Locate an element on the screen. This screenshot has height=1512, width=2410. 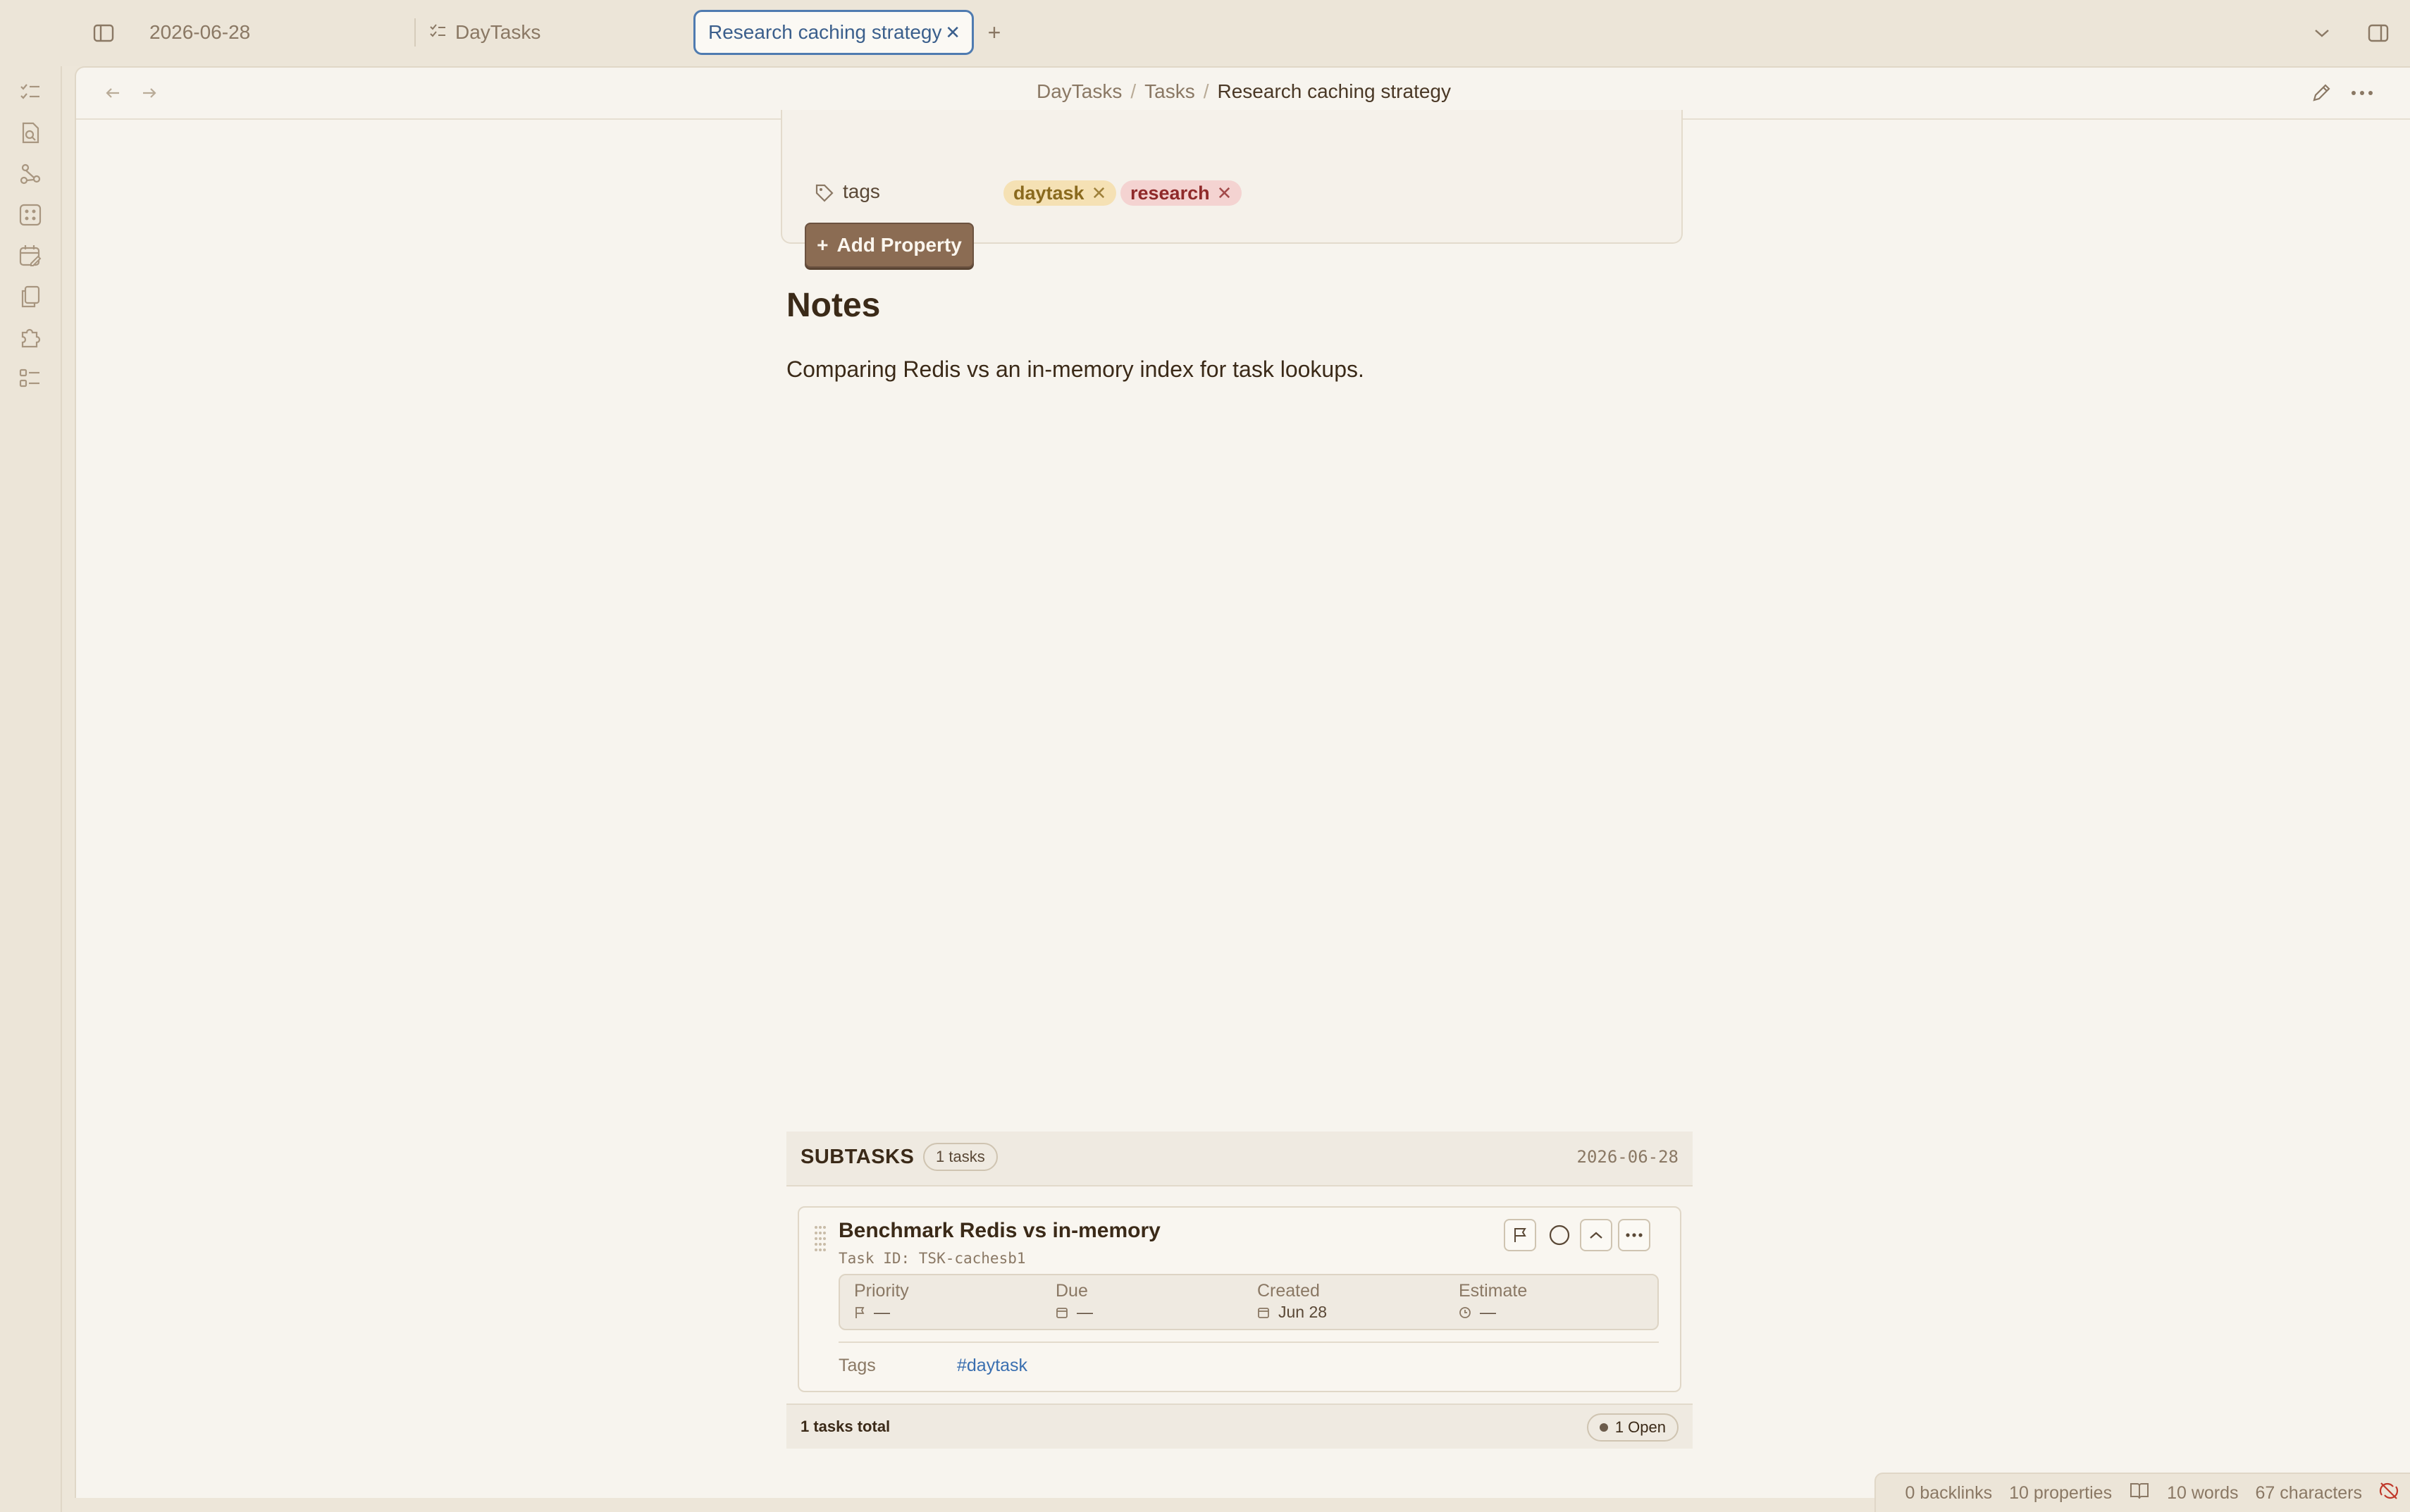
complete-task-button is located at coordinates (1560, 1235).